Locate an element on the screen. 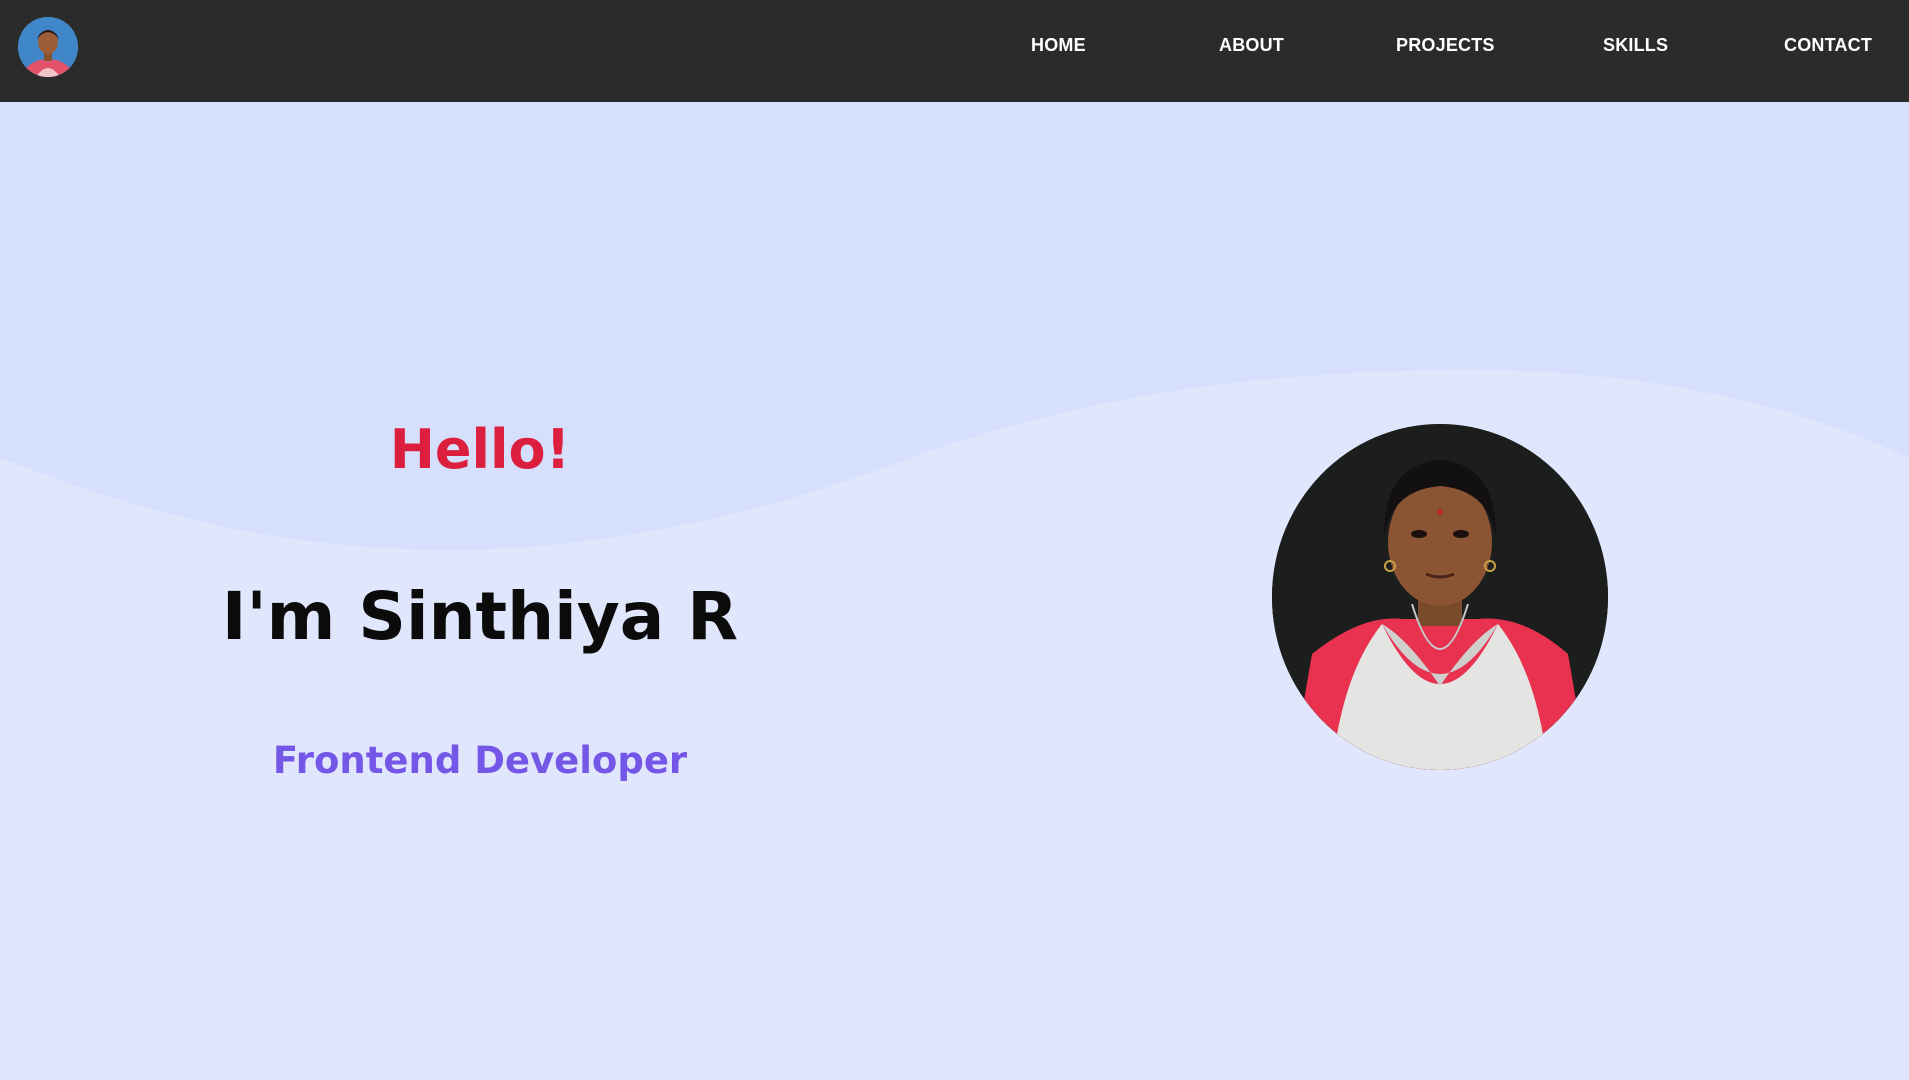 The height and width of the screenshot is (1080, 1909). nav-link-skills: SKILLS is located at coordinates (1635, 45).